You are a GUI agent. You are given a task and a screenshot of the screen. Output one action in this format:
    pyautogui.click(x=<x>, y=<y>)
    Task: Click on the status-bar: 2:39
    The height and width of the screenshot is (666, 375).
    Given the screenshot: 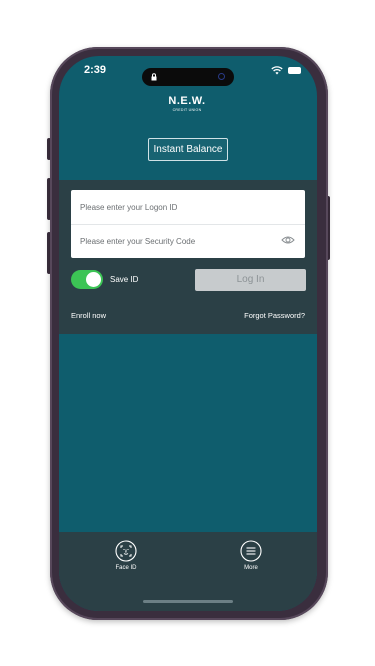 What is the action you would take?
    pyautogui.click(x=188, y=71)
    